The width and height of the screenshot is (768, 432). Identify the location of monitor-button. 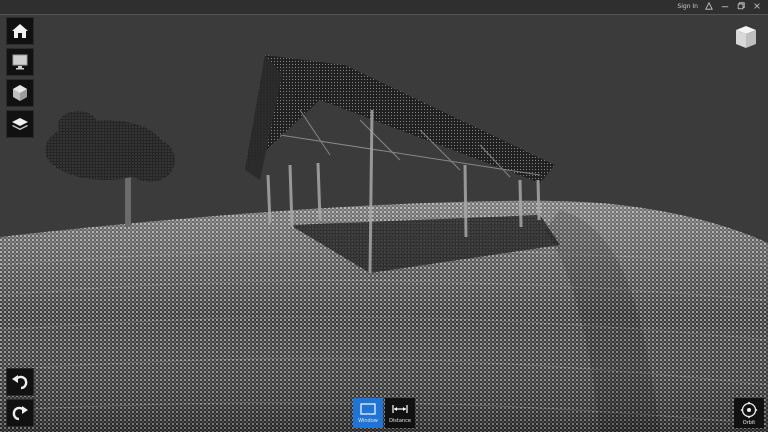
(20, 62).